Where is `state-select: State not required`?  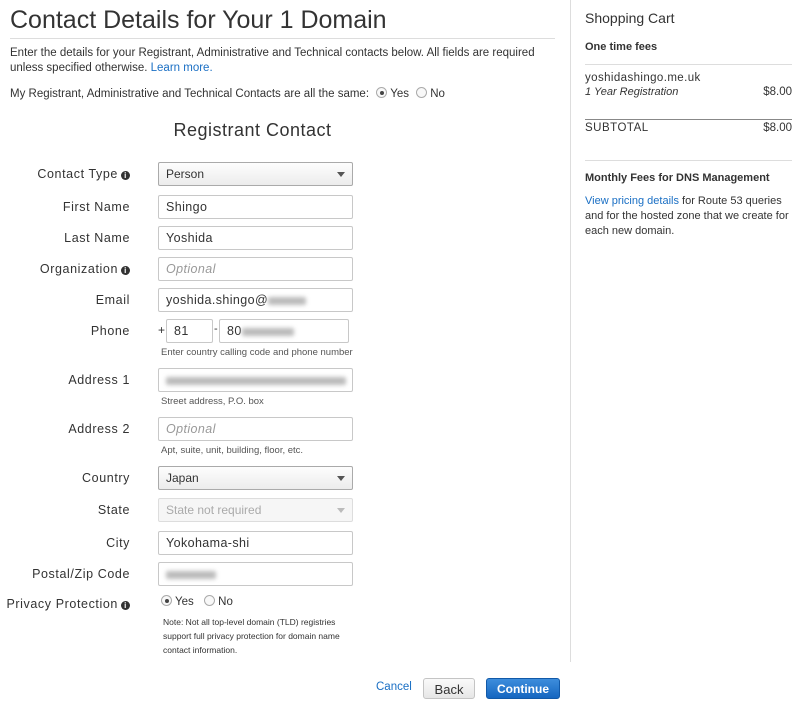
state-select: State not required is located at coordinates (255, 510).